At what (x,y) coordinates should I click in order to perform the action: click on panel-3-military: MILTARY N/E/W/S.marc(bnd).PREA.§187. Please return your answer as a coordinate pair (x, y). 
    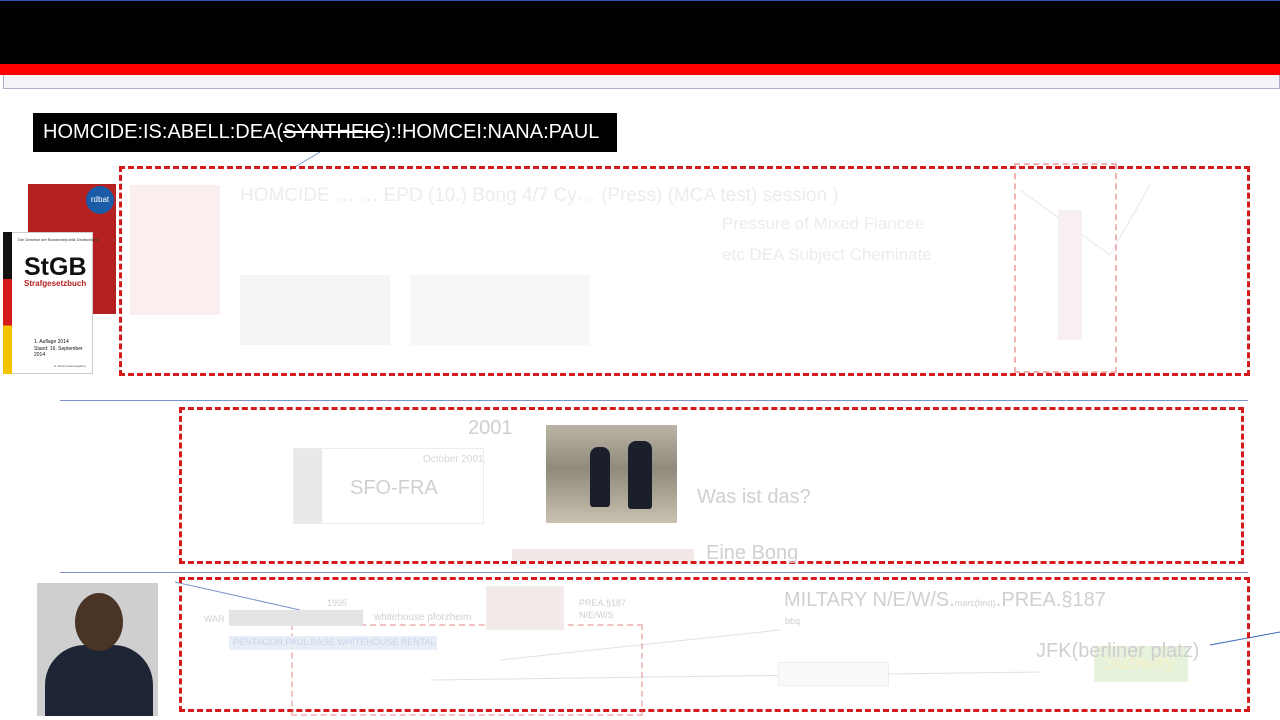
    Looking at the image, I should click on (945, 600).